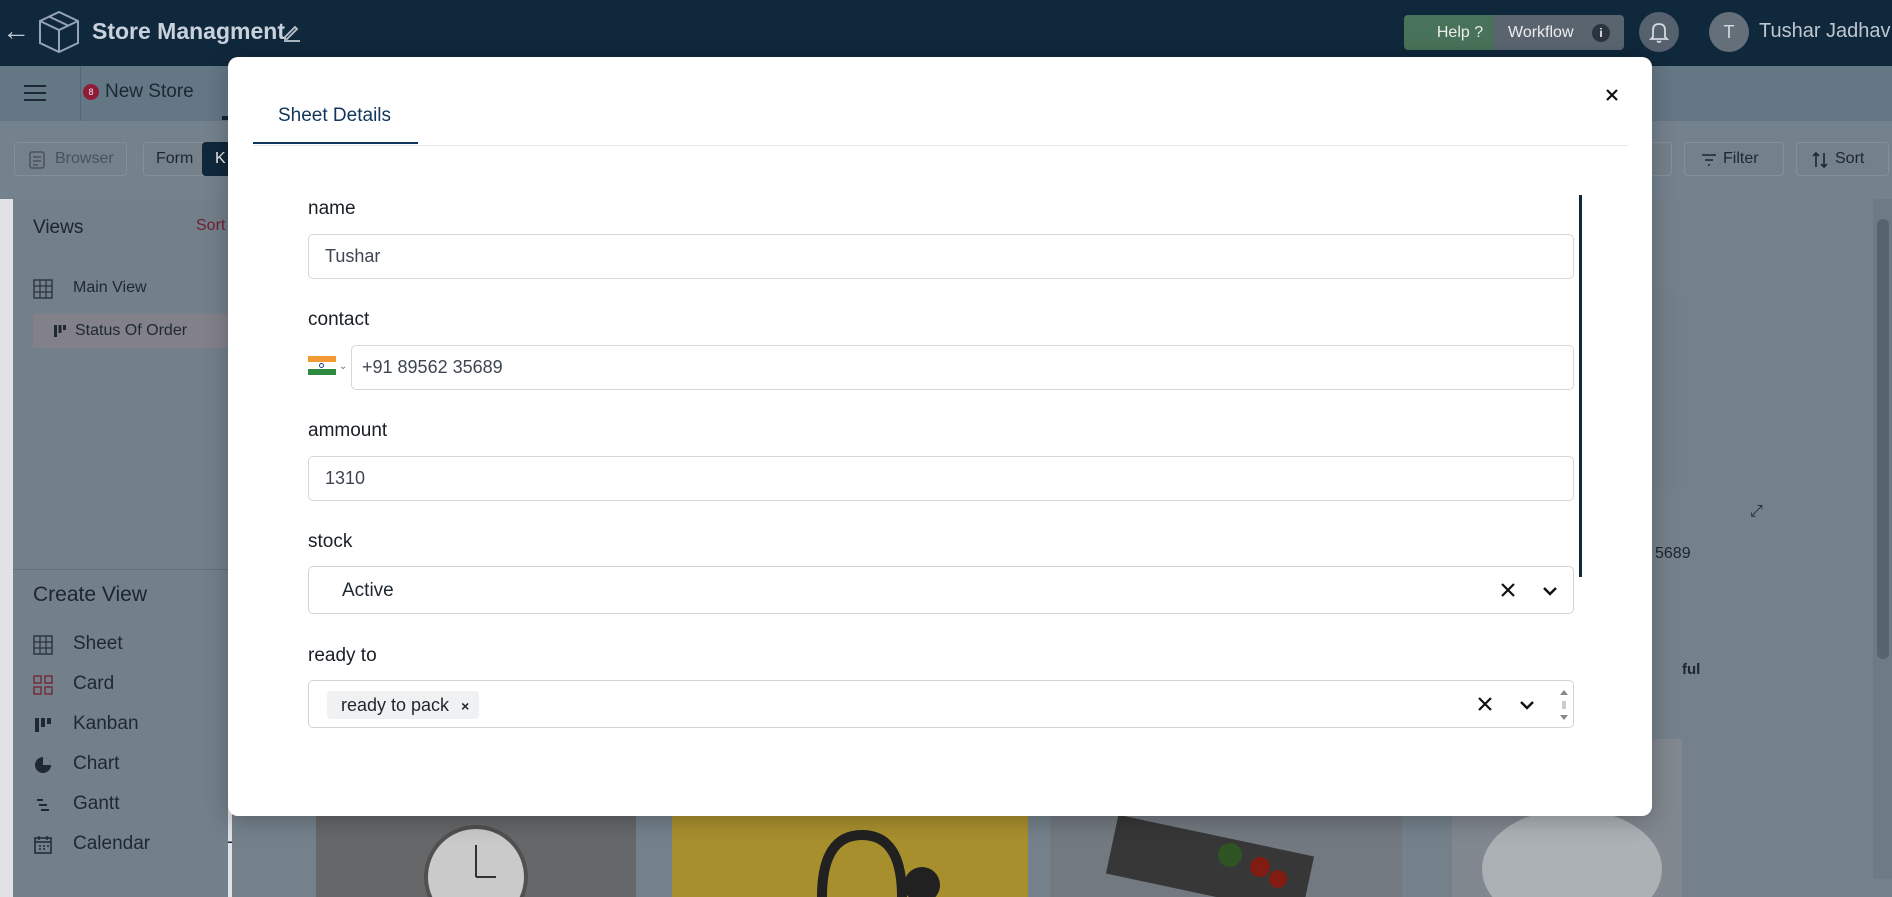 The image size is (1892, 897). I want to click on close-icon, so click(1612, 95).